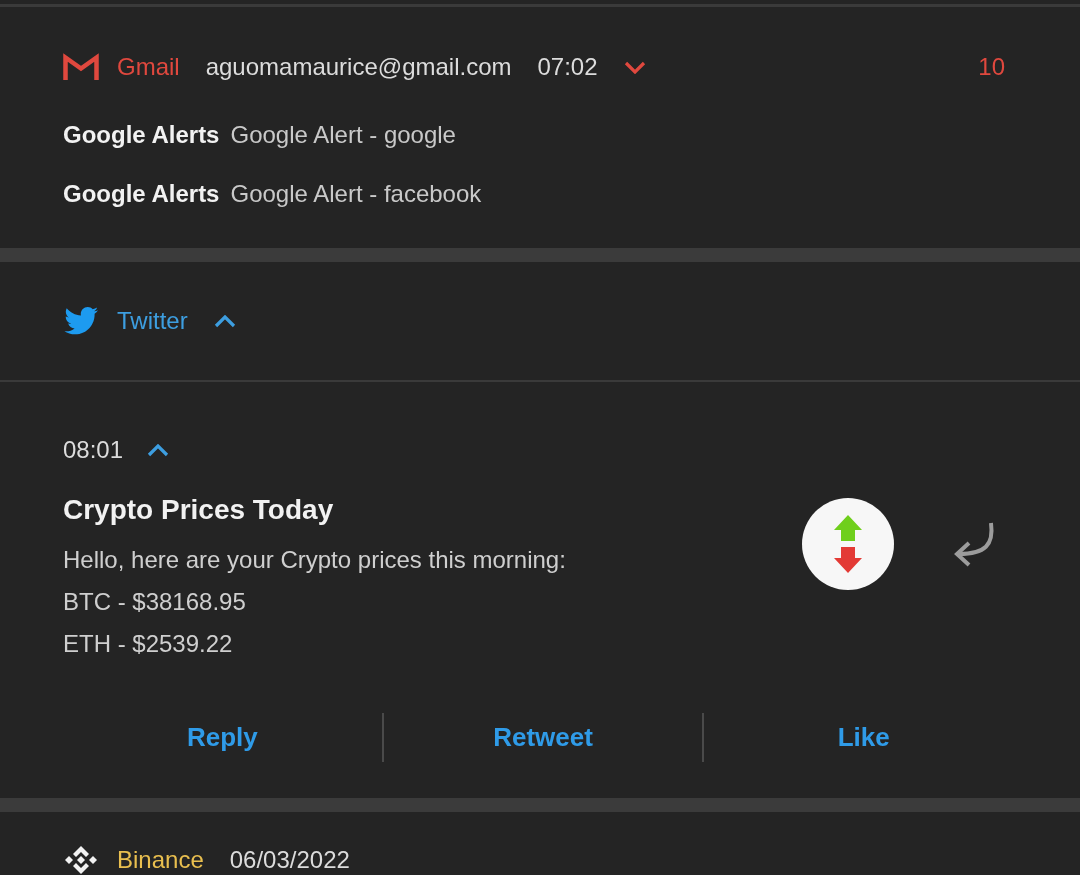 This screenshot has height=875, width=1080. Describe the element at coordinates (315, 560) in the screenshot. I see `post-text-line: Hello, here are your Crypto prices this morning:` at that location.